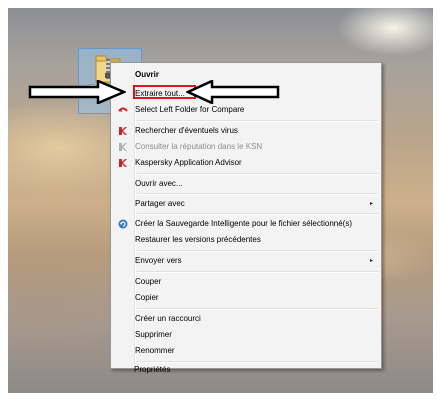 This screenshot has width=437, height=401. I want to click on menu-item-proprietes: Propriétés, so click(245, 370).